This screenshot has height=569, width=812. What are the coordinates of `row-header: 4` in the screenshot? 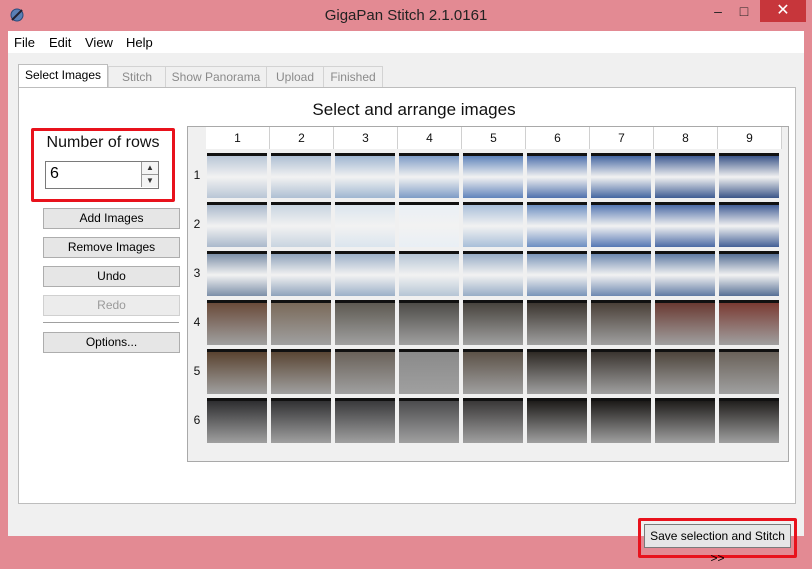 It's located at (197, 322).